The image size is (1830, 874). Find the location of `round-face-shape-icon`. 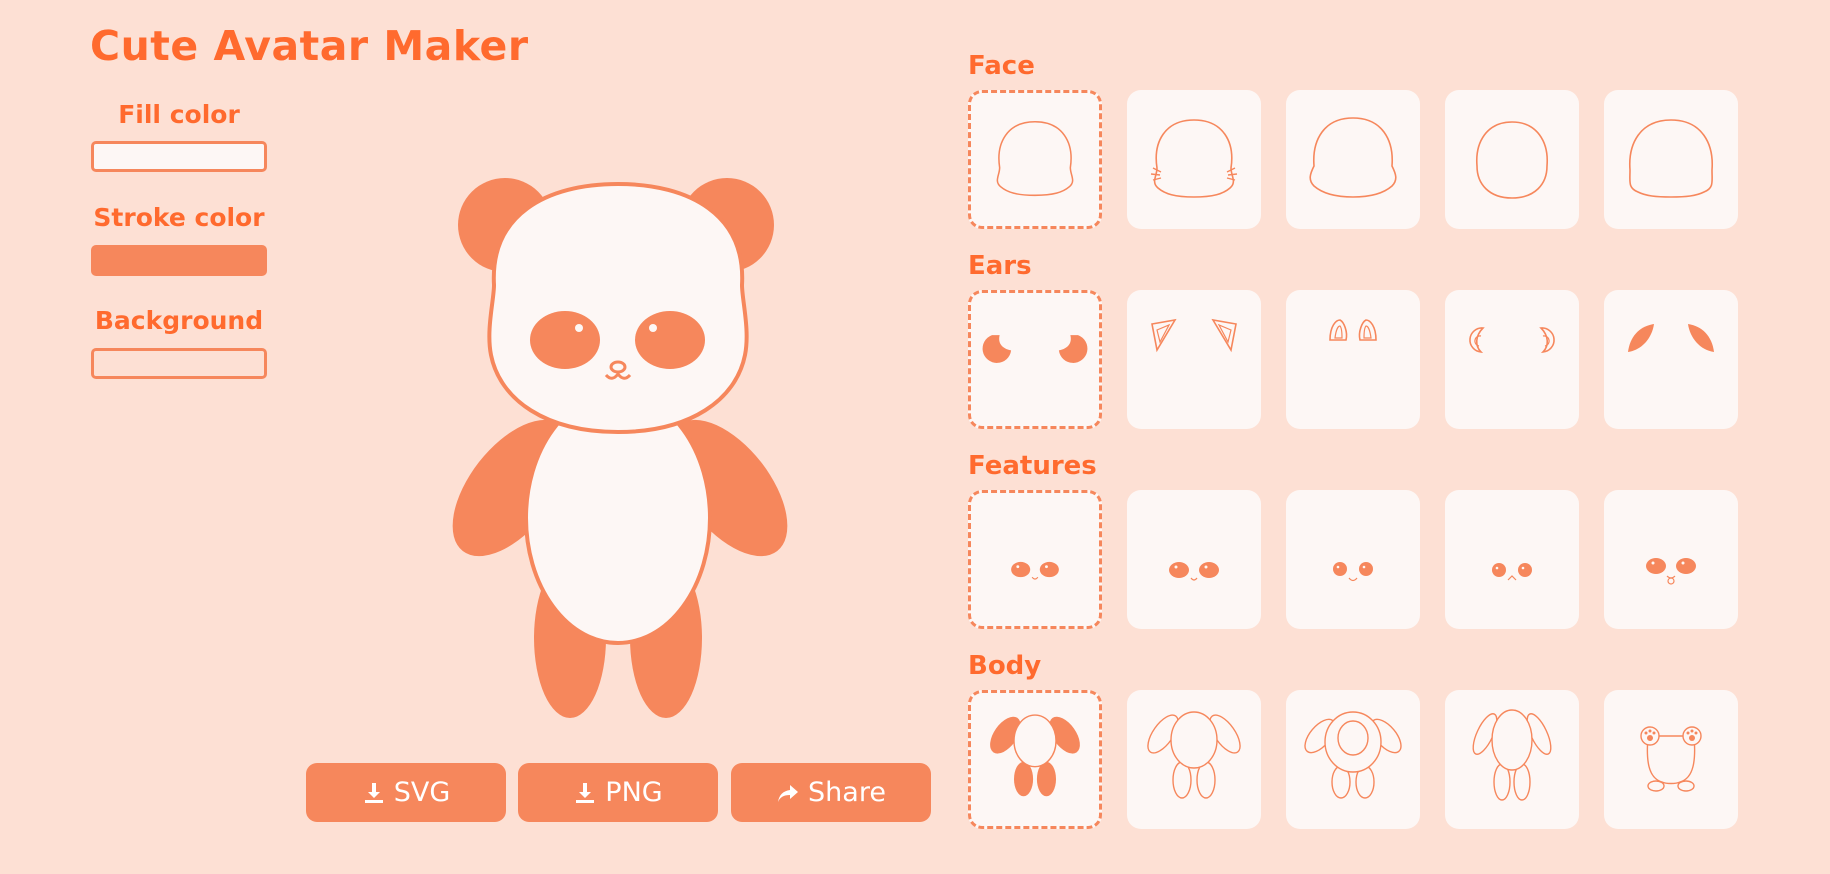

round-face-shape-icon is located at coordinates (1512, 160).